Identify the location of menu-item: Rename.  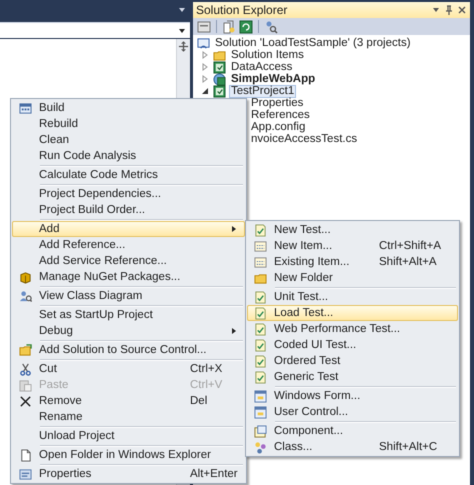
(128, 417).